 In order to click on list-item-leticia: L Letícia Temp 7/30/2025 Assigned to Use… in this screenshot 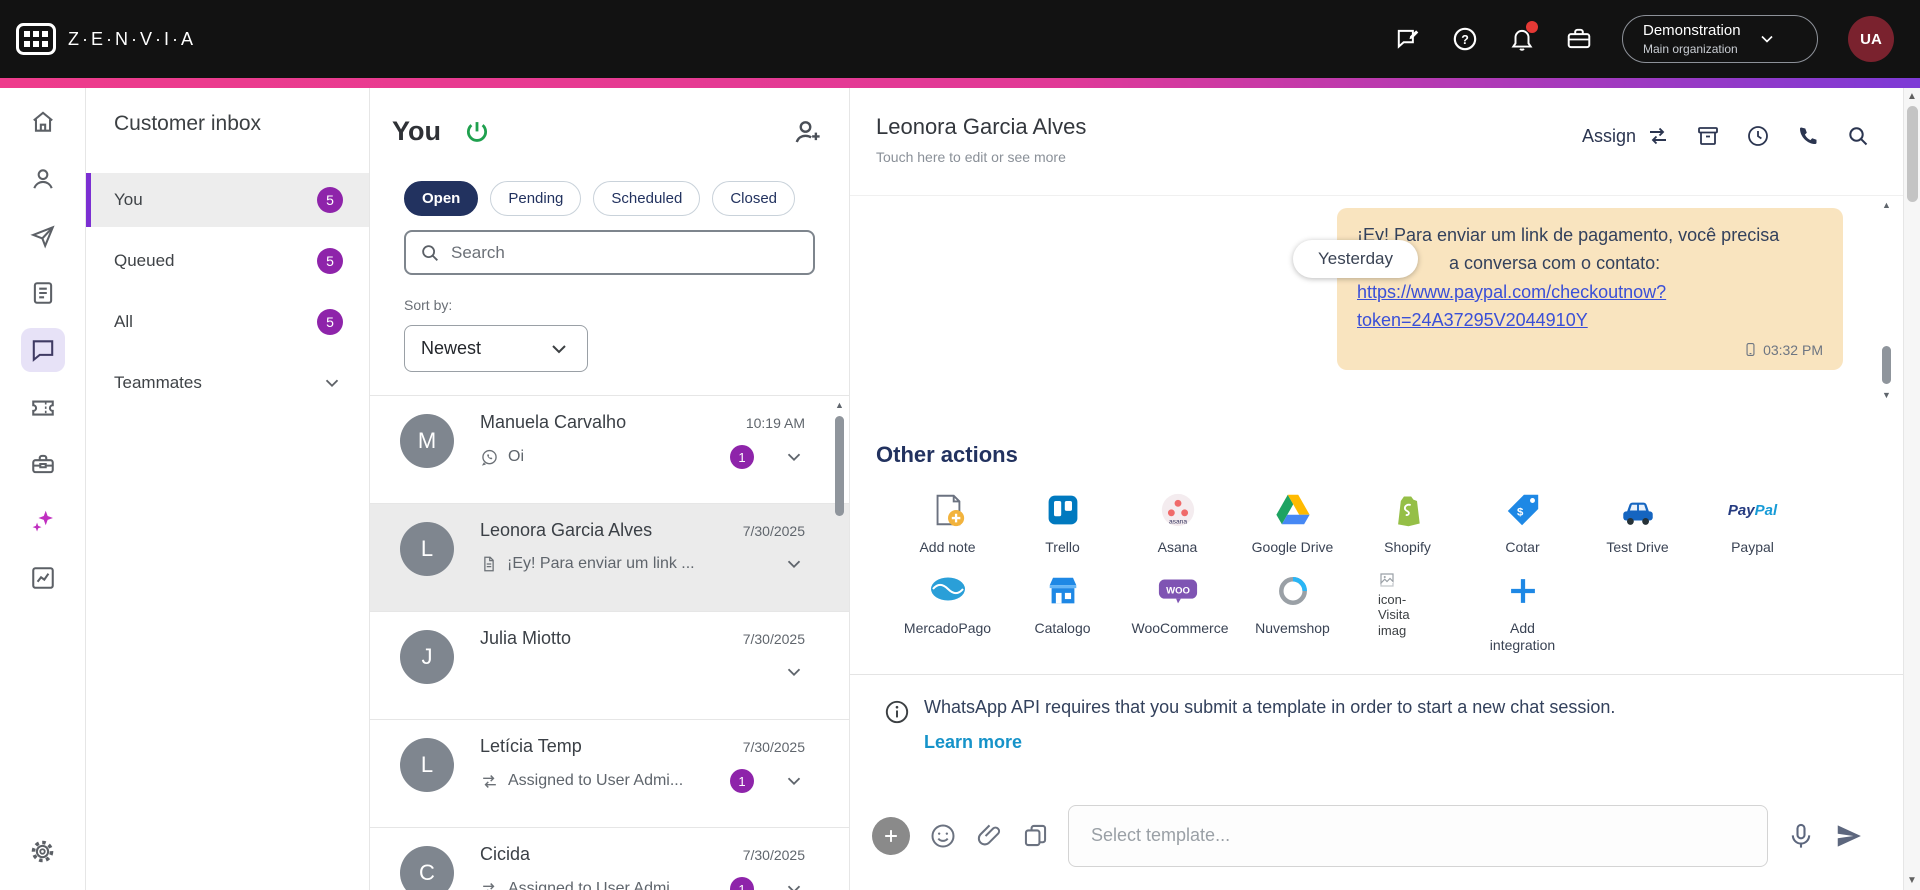, I will do `click(609, 773)`.